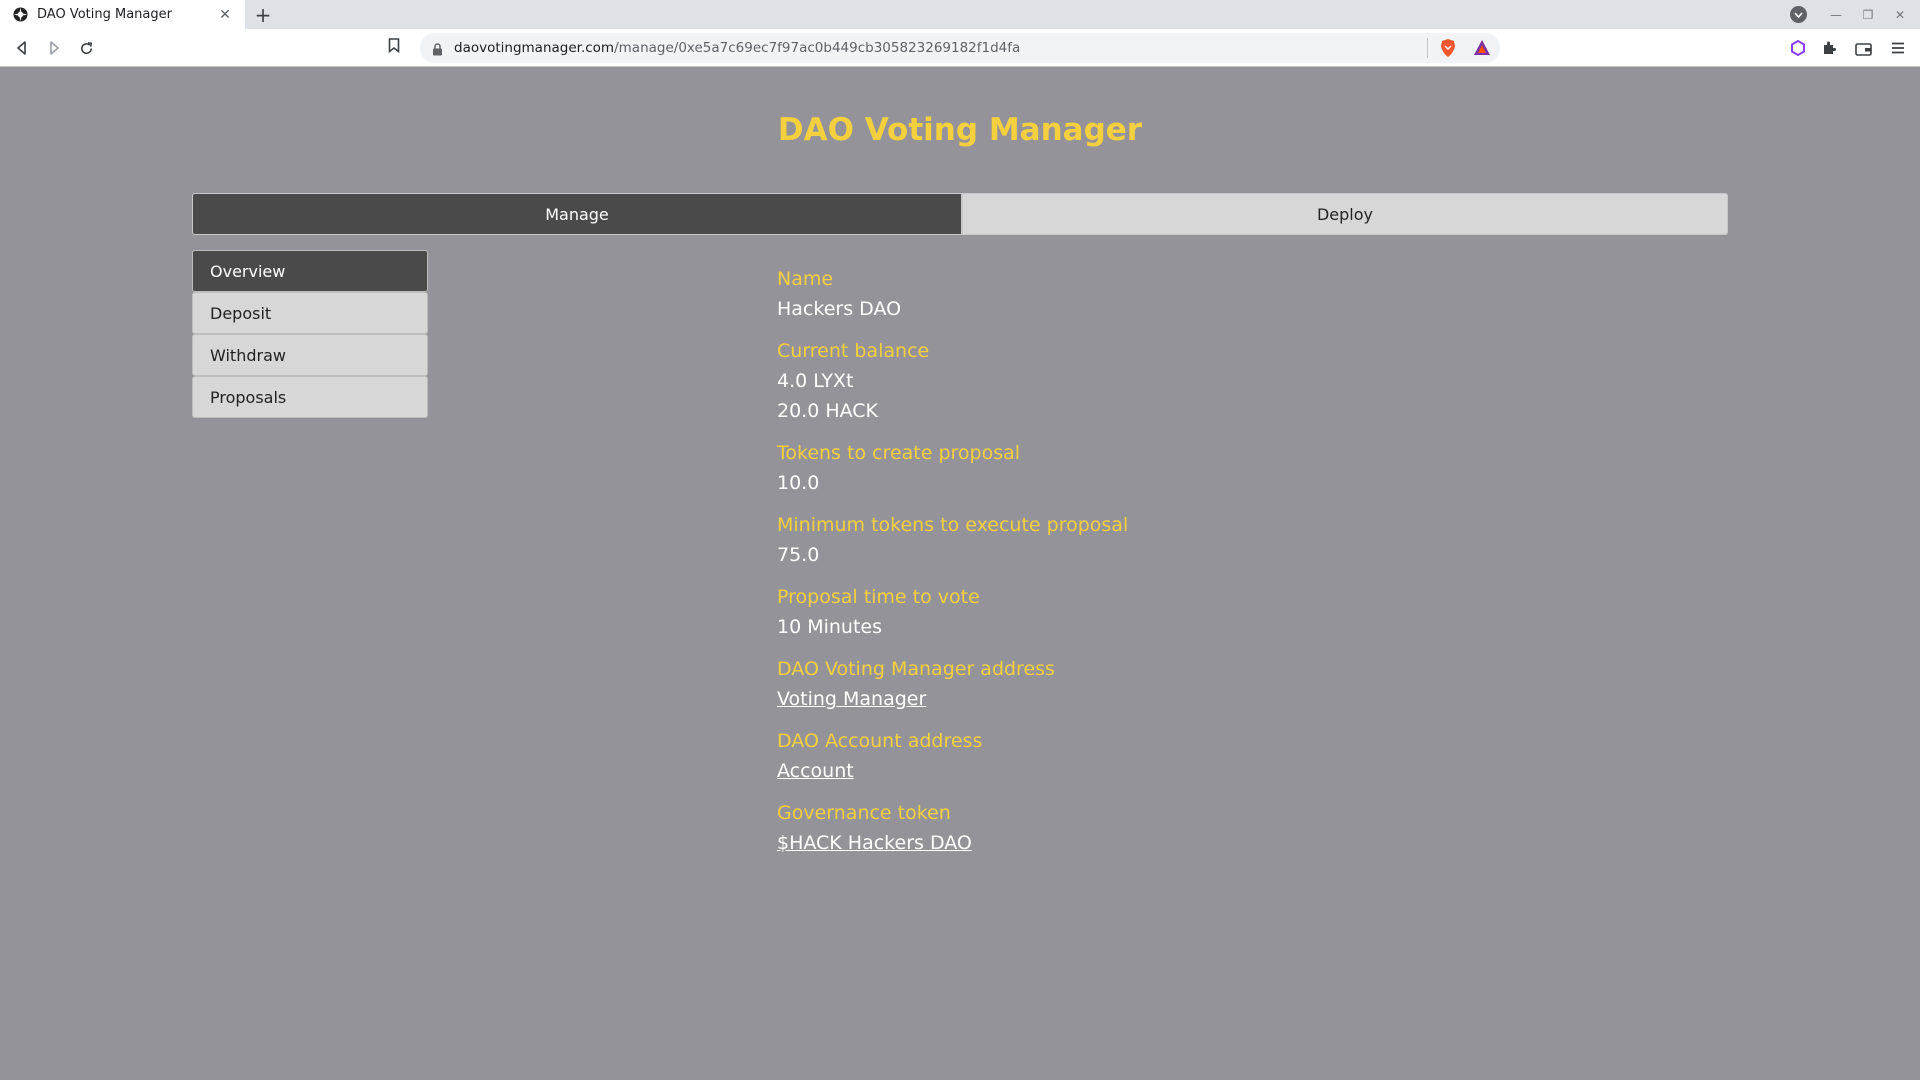 The width and height of the screenshot is (1920, 1080). What do you see at coordinates (815, 381) in the screenshot?
I see `balance-lyxt-value: 4.0 LYXt` at bounding box center [815, 381].